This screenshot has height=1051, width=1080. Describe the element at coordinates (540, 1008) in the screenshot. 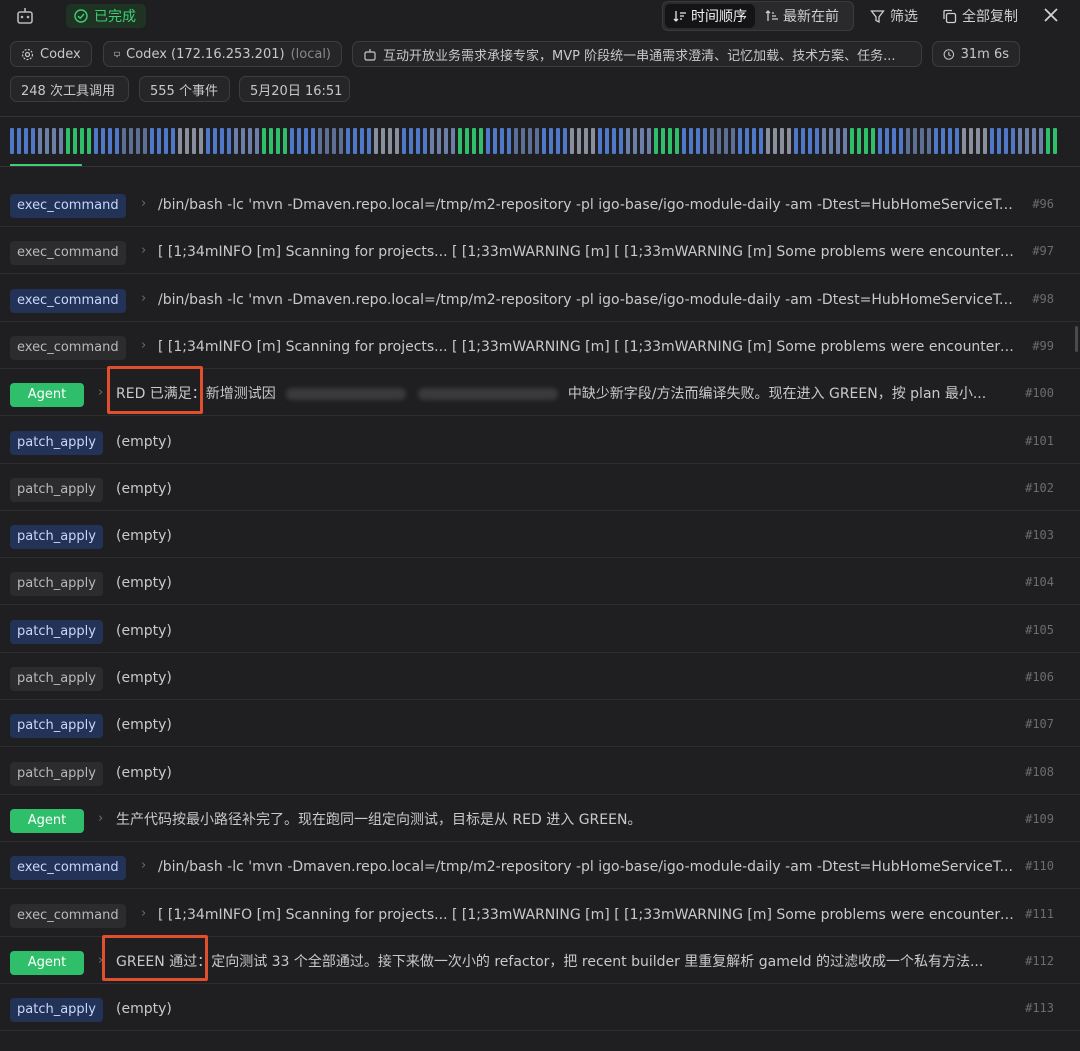

I see `event-row: patch_apply (empty) #113` at that location.